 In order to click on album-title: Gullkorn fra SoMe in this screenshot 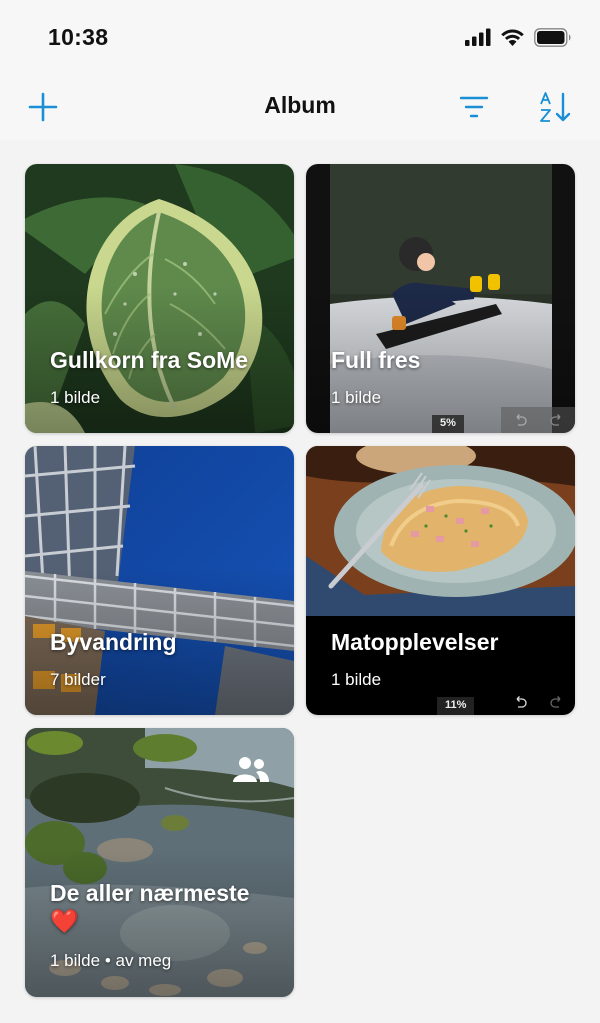, I will do `click(149, 360)`.